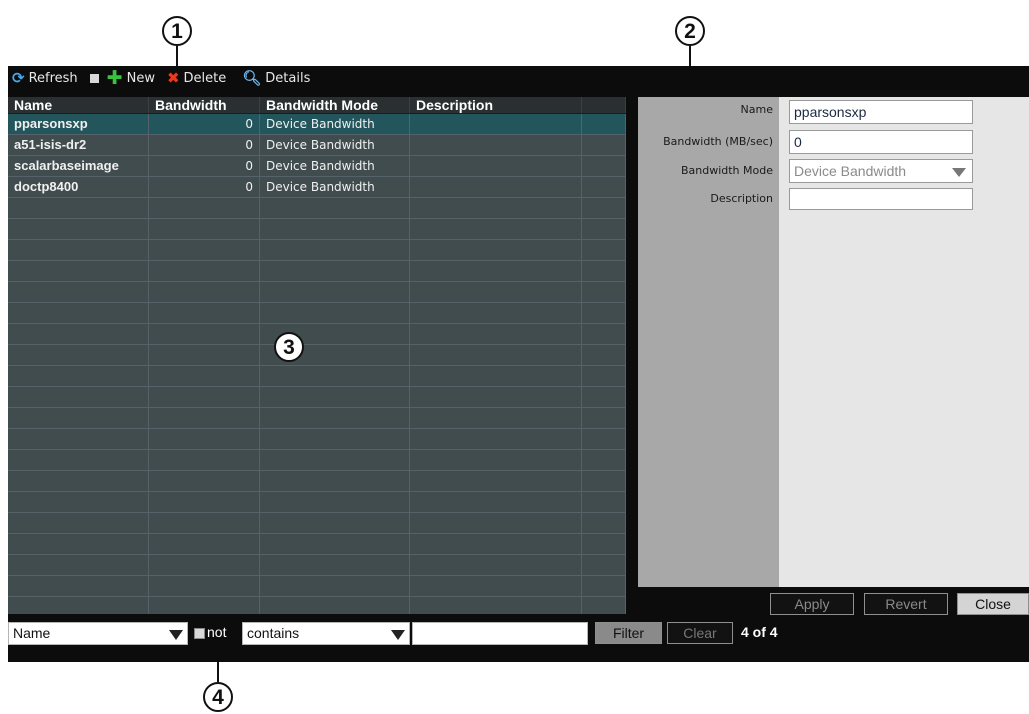 This screenshot has height=714, width=1029. Describe the element at coordinates (881, 112) in the screenshot. I see `name-field: pparsonsxp` at that location.